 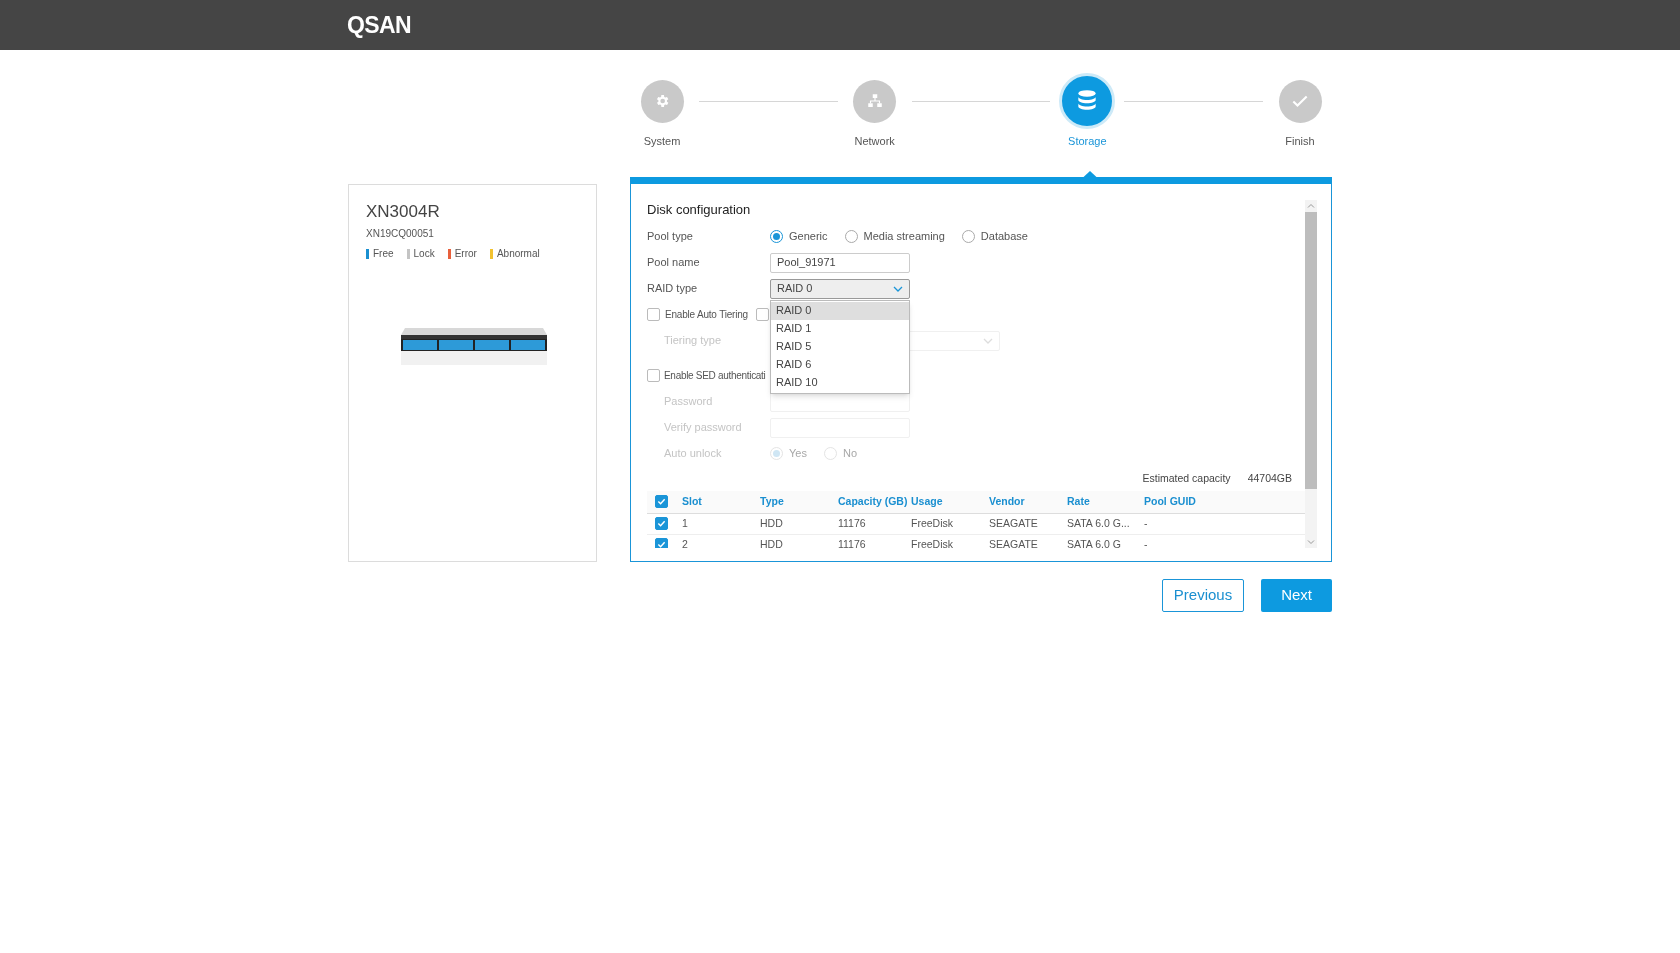 What do you see at coordinates (670, 236) in the screenshot?
I see `field-label: Pool type` at bounding box center [670, 236].